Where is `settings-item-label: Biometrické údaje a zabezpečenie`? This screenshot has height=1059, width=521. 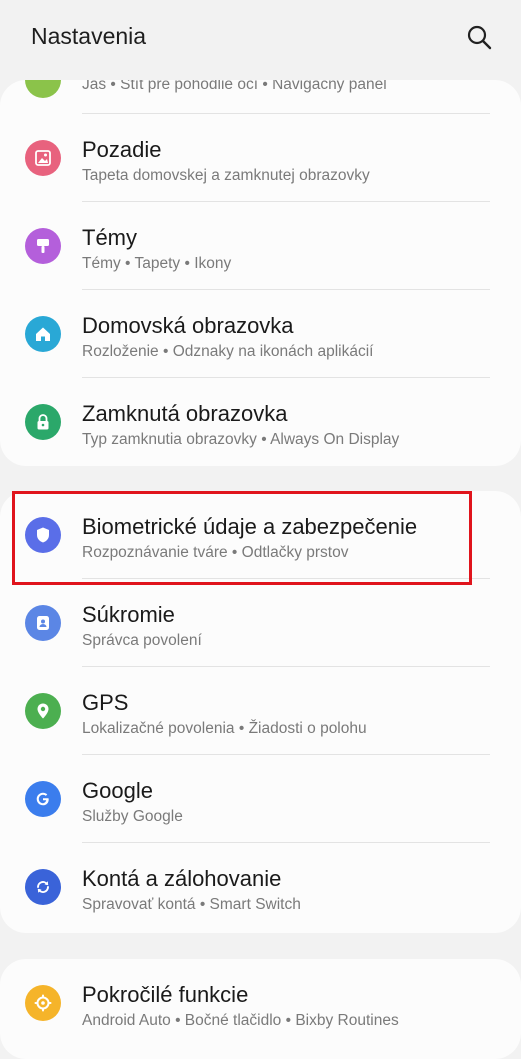
settings-item-label: Biometrické údaje a zabezpečenie is located at coordinates (250, 526).